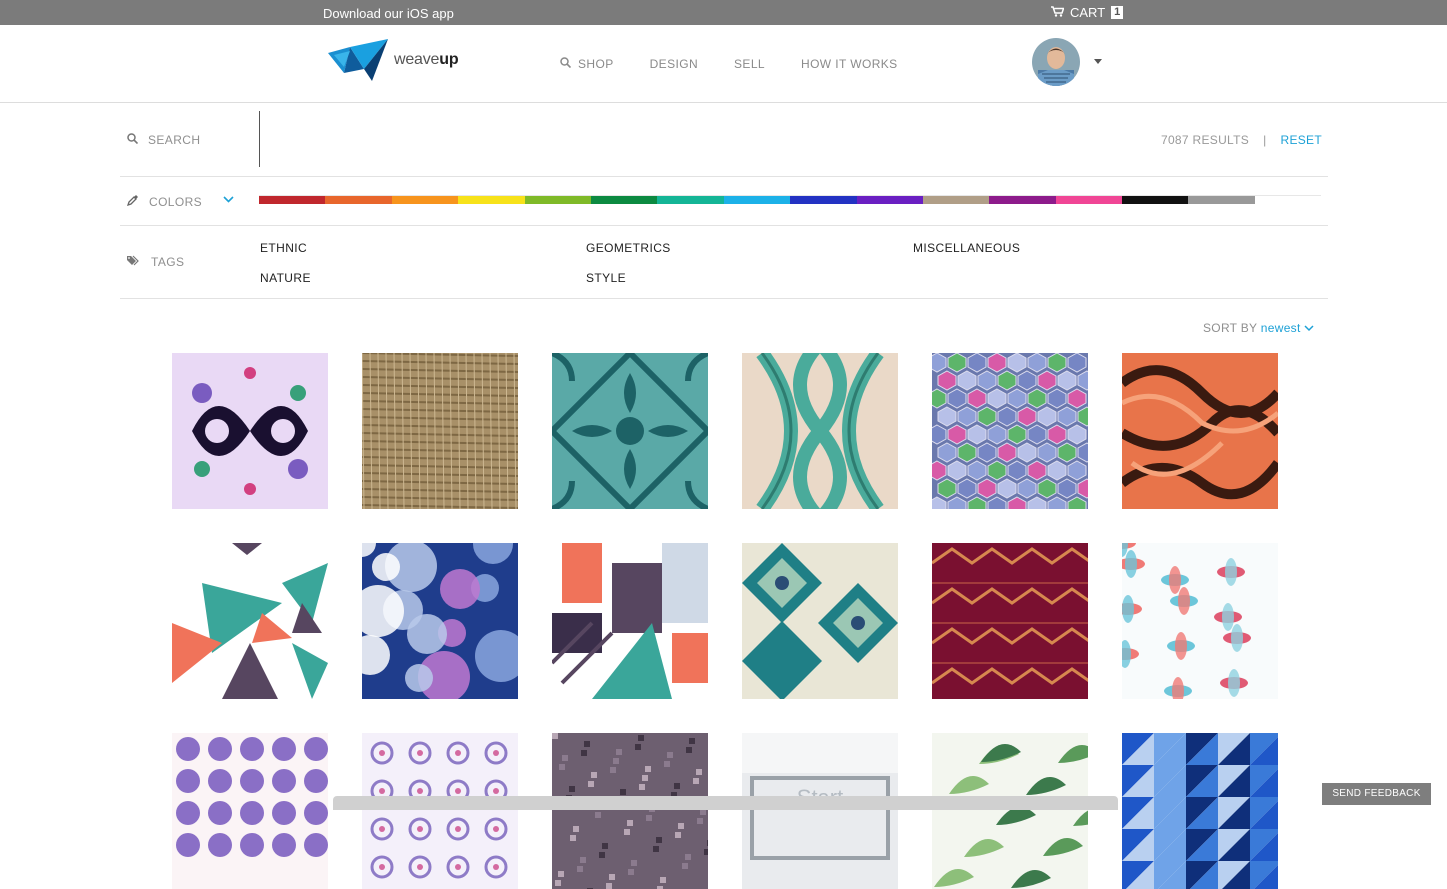 This screenshot has height=889, width=1447. I want to click on design-tile-coral-blue-floral, so click(1200, 621).